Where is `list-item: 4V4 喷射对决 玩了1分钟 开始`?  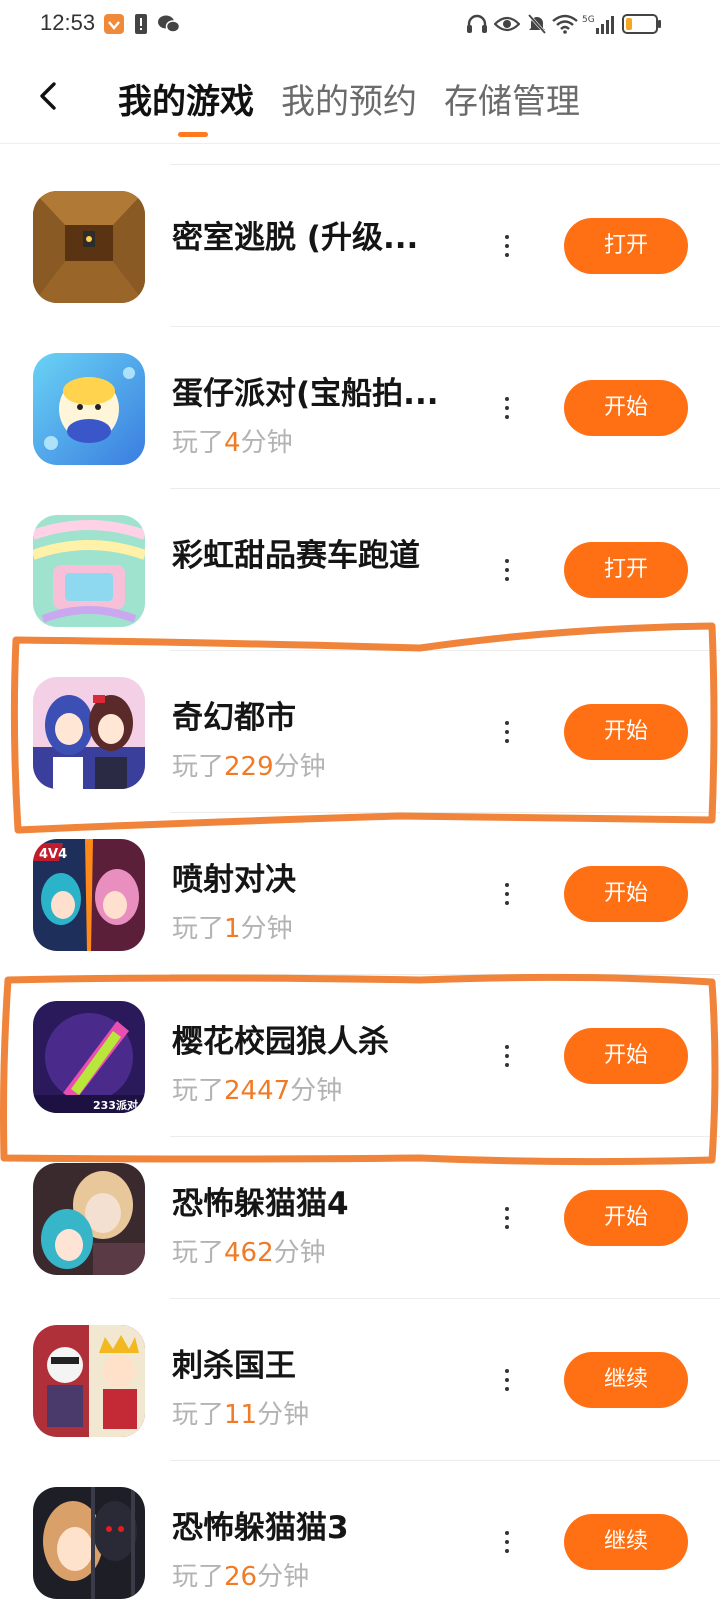 list-item: 4V4 喷射对决 玩了1分钟 开始 is located at coordinates (360, 893).